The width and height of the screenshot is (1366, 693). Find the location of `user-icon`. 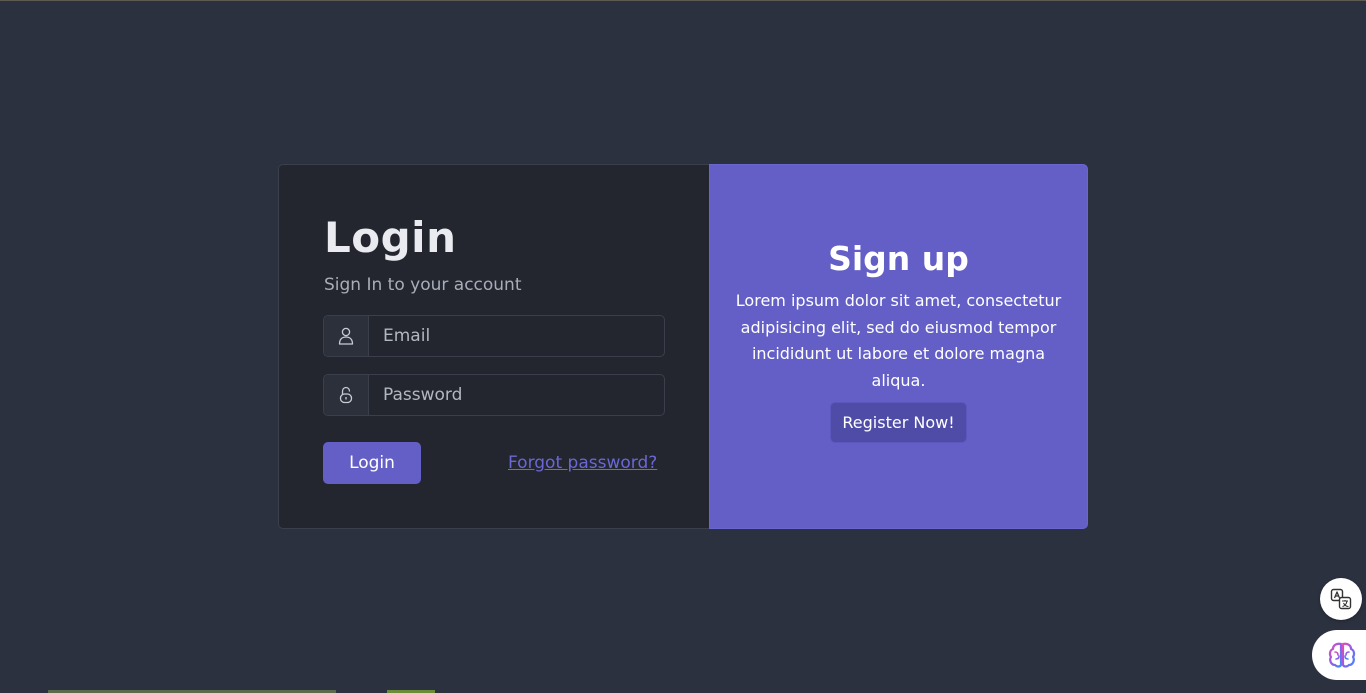

user-icon is located at coordinates (346, 336).